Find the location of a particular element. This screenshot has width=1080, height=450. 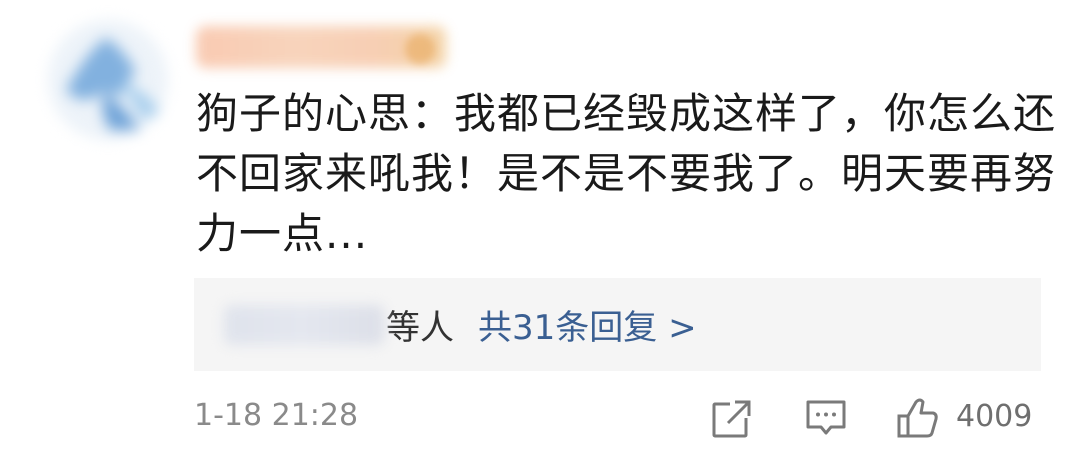

timestamp: 1-18 21:28 is located at coordinates (276, 415).